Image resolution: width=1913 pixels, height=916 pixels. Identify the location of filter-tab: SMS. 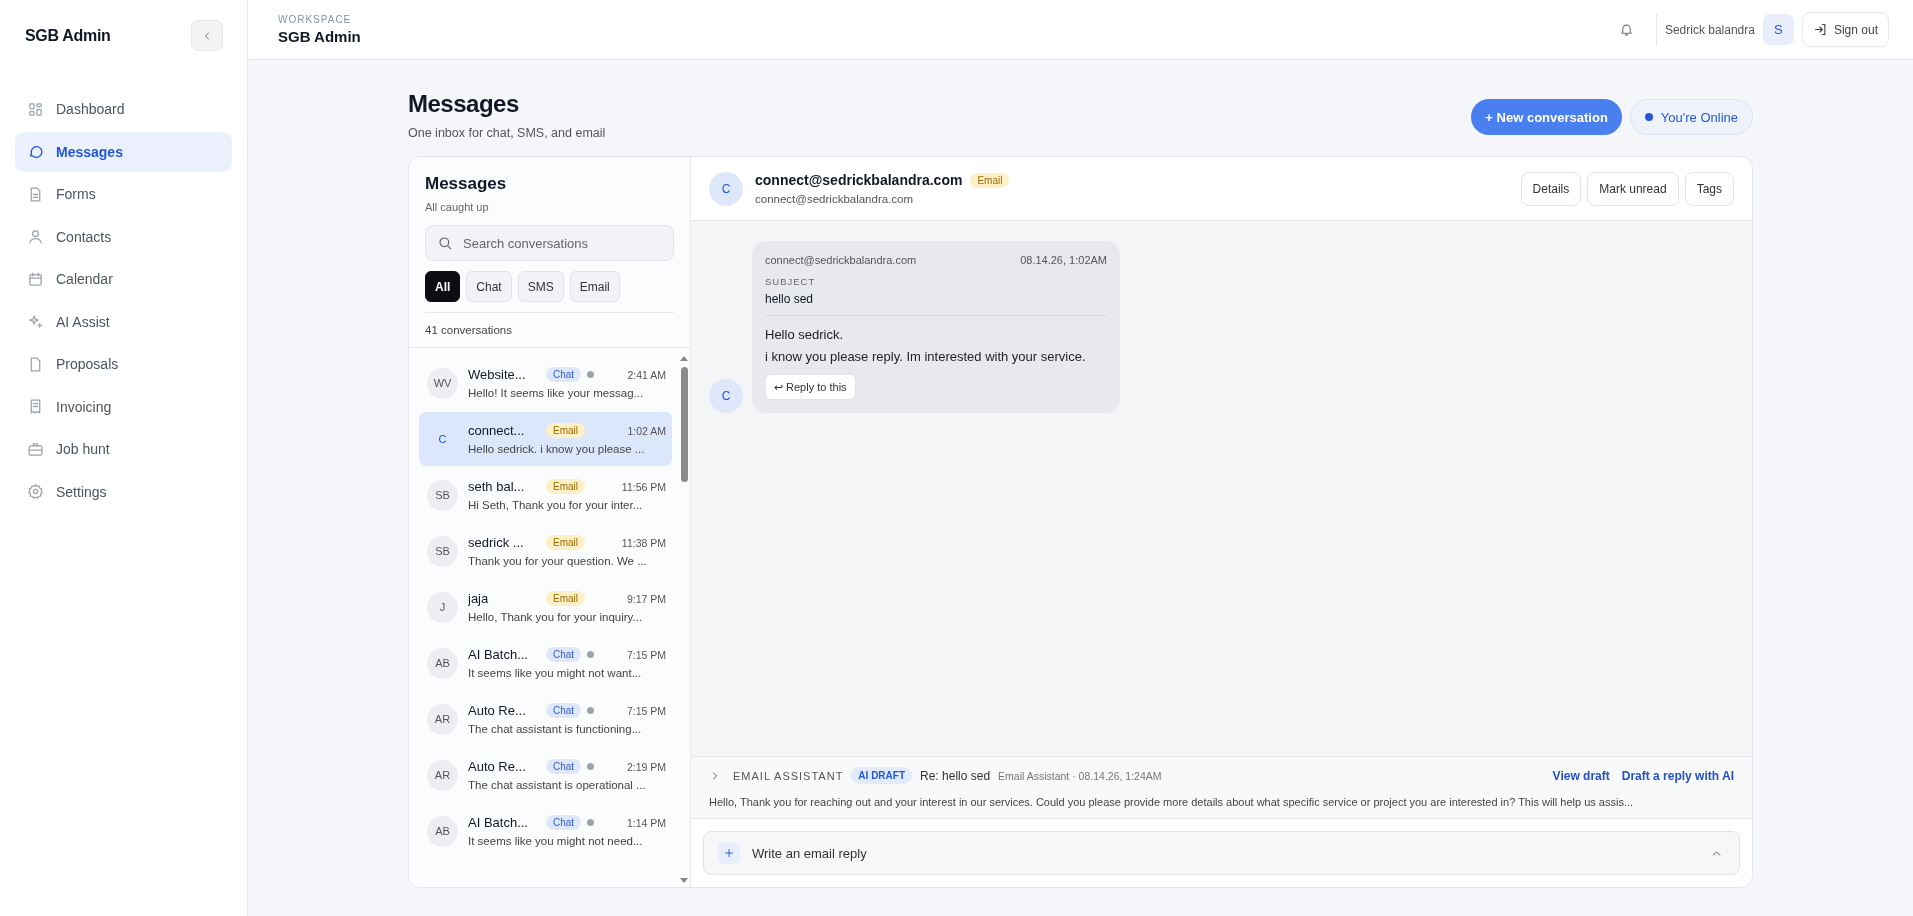
(540, 286).